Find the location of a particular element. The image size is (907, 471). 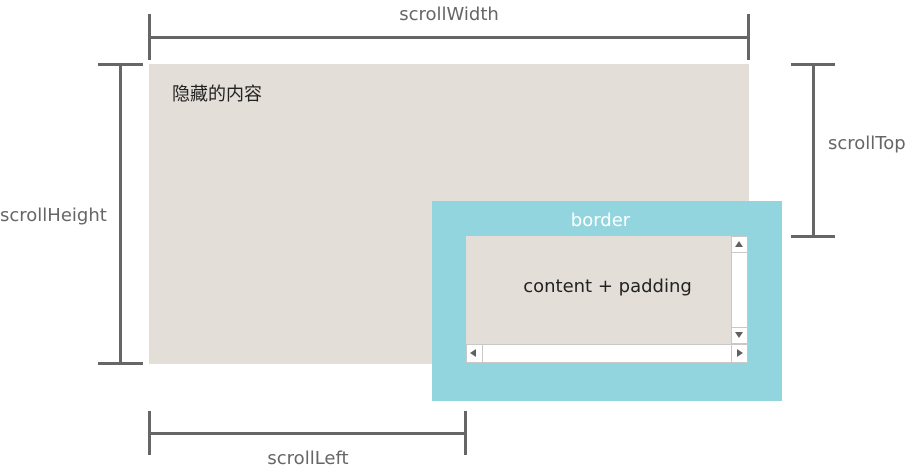

scroll-left-label: scrollLeft is located at coordinates (308, 458).